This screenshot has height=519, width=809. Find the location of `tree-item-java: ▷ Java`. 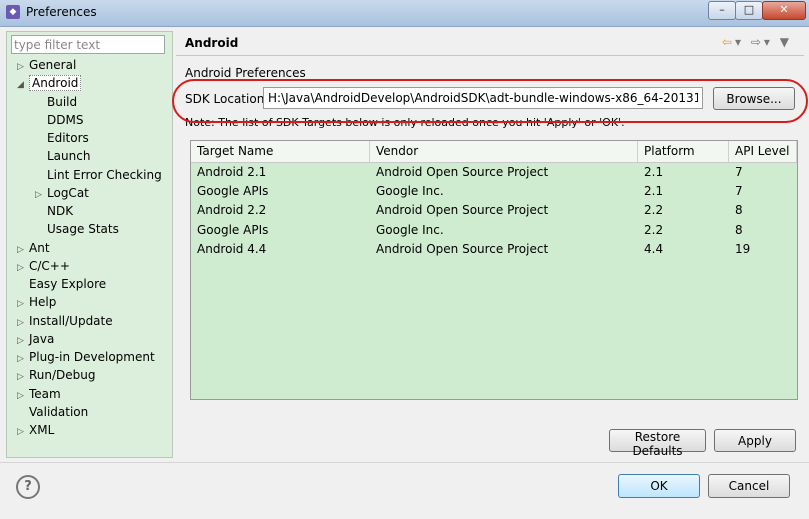

tree-item-java: ▷ Java is located at coordinates (35, 339).